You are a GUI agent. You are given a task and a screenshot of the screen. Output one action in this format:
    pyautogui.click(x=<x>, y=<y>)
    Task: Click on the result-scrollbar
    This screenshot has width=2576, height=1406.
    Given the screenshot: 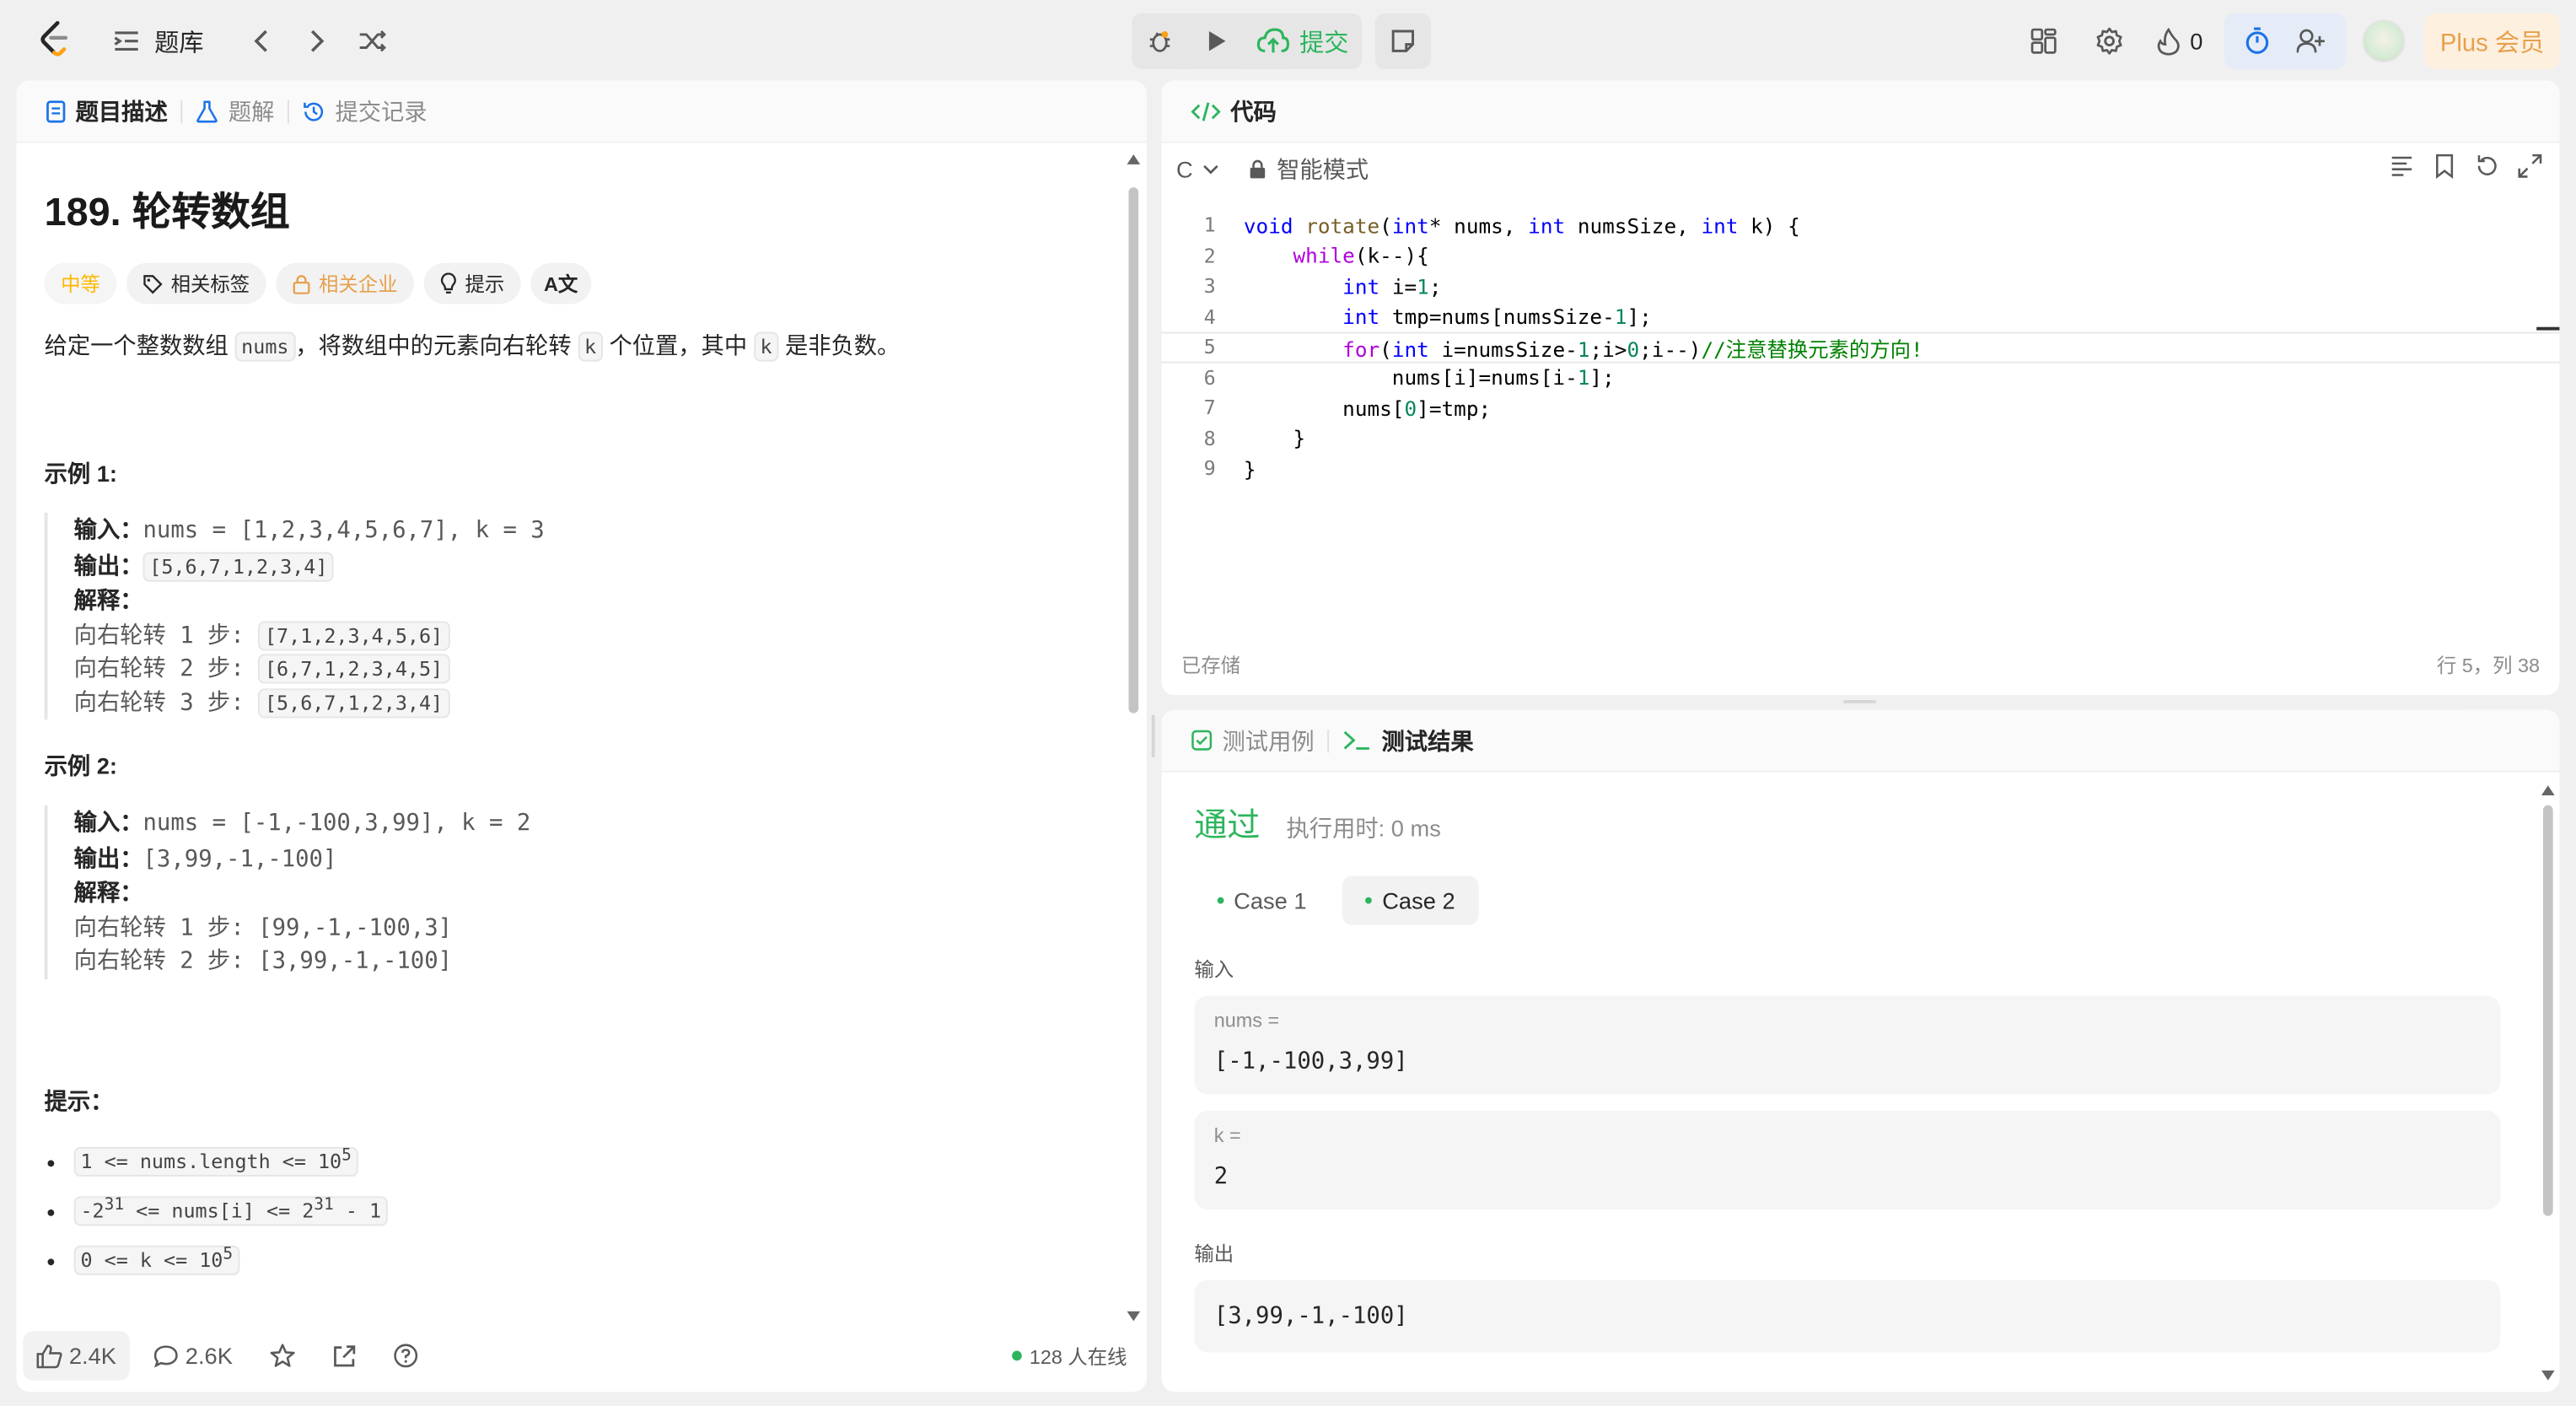 What is the action you would take?
    pyautogui.click(x=2548, y=1083)
    